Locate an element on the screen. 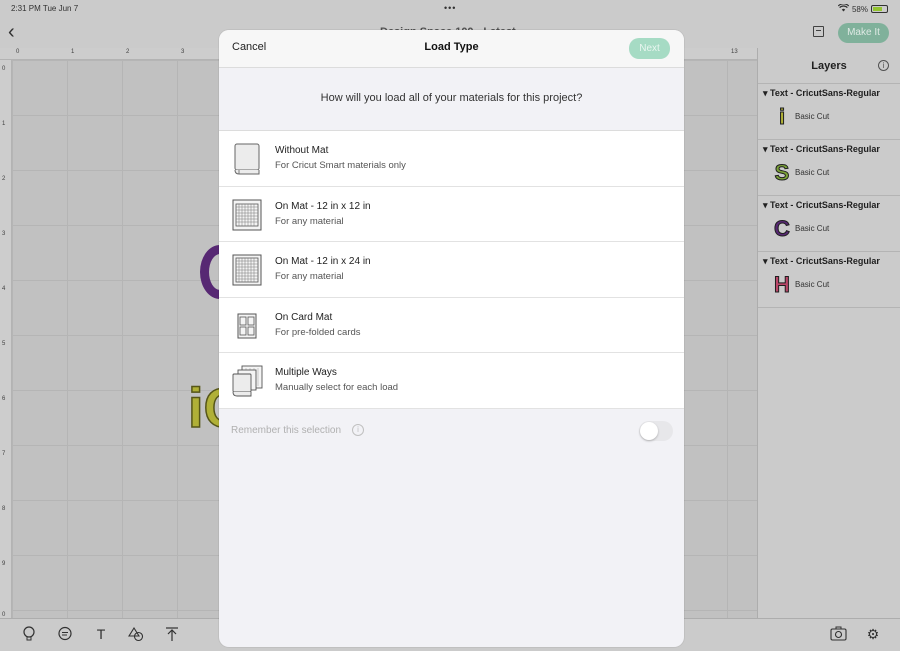 The height and width of the screenshot is (651, 900). option-title: On Card Mat is located at coordinates (304, 317).